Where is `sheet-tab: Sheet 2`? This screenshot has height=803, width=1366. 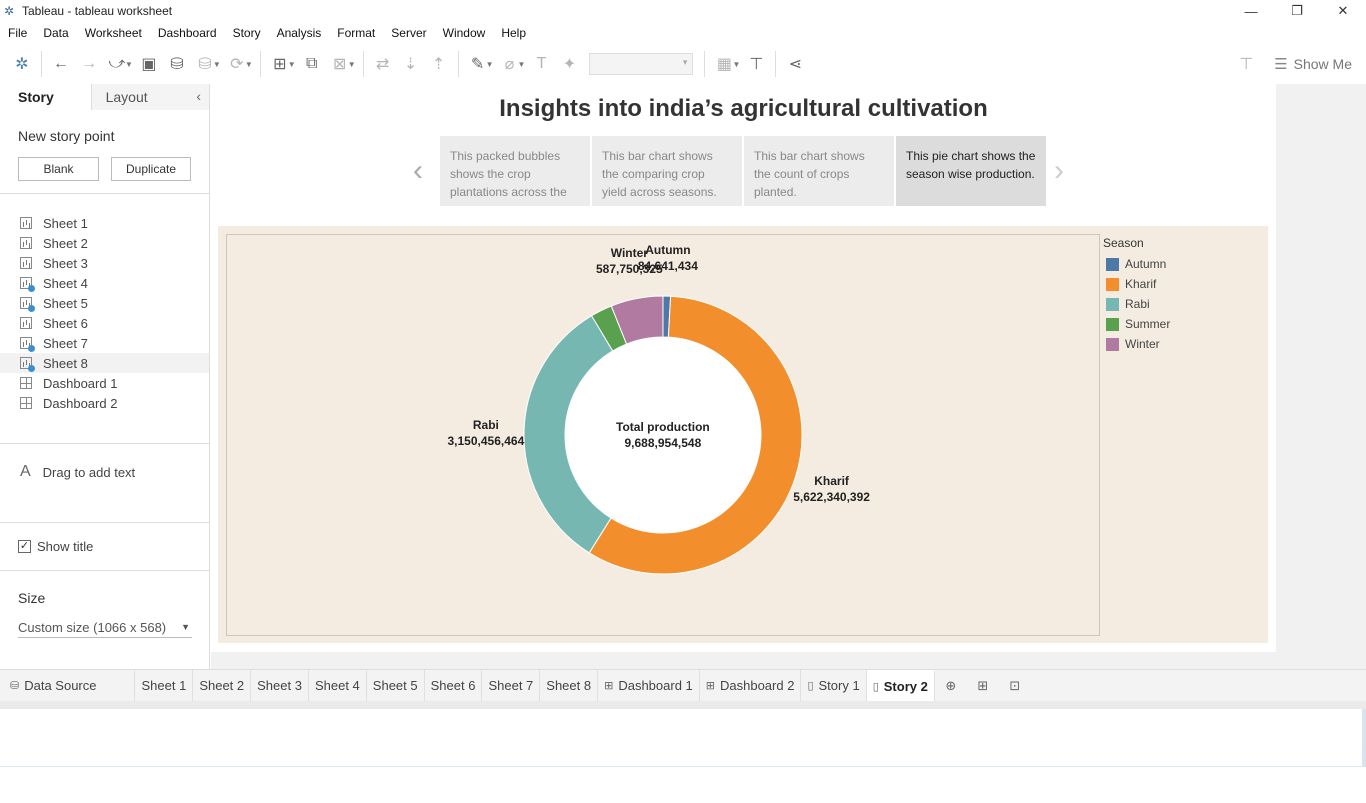 sheet-tab: Sheet 2 is located at coordinates (222, 685).